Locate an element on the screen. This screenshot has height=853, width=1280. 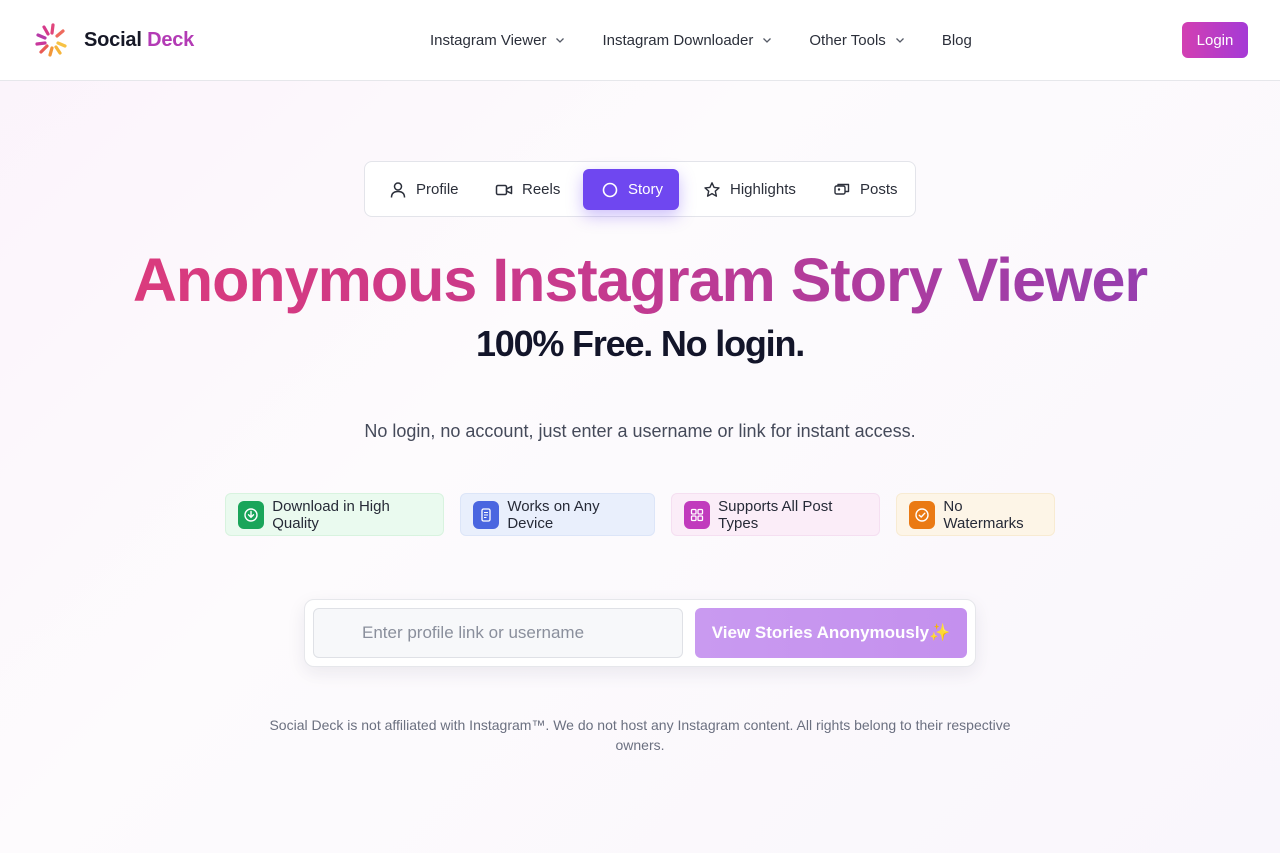
feature-label: Download in High Quality is located at coordinates (331, 514).